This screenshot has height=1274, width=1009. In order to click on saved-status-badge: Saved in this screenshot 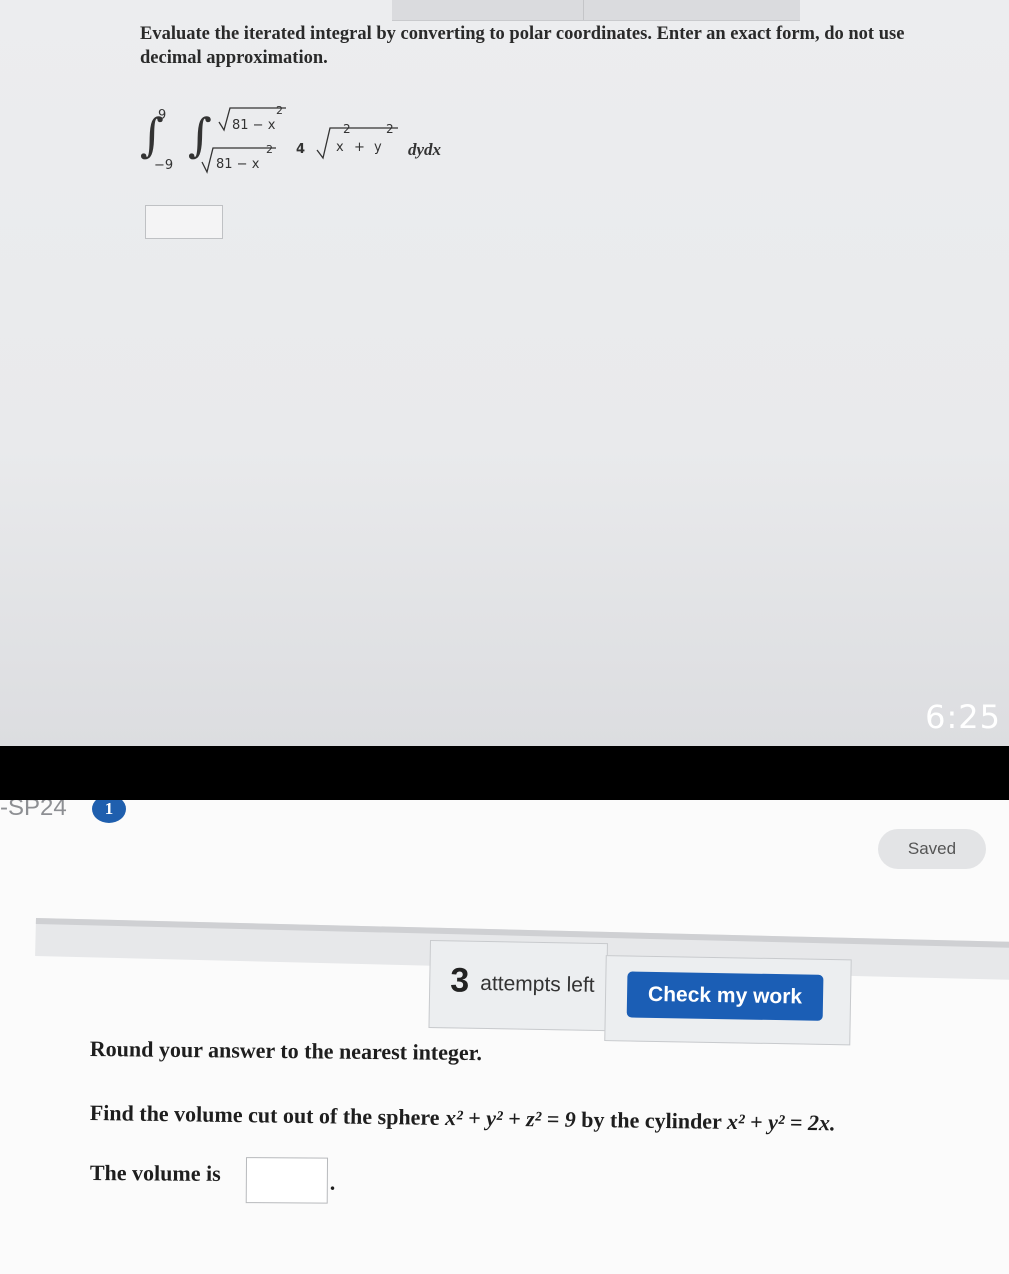, I will do `click(932, 849)`.